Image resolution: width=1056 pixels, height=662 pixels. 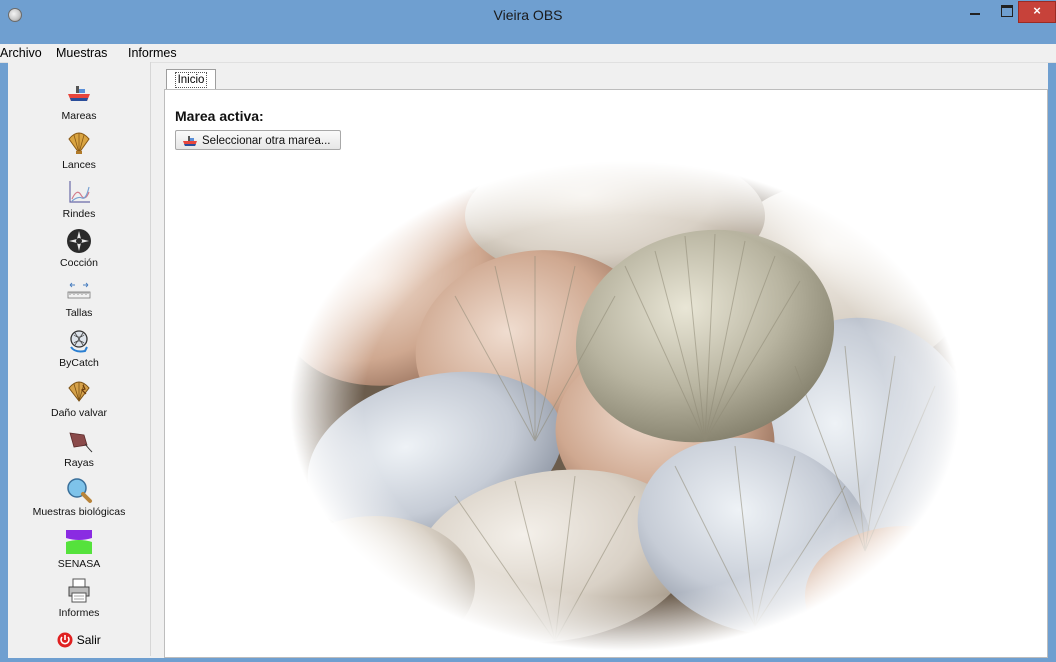 What do you see at coordinates (79, 241) in the screenshot?
I see `aperture-icon` at bounding box center [79, 241].